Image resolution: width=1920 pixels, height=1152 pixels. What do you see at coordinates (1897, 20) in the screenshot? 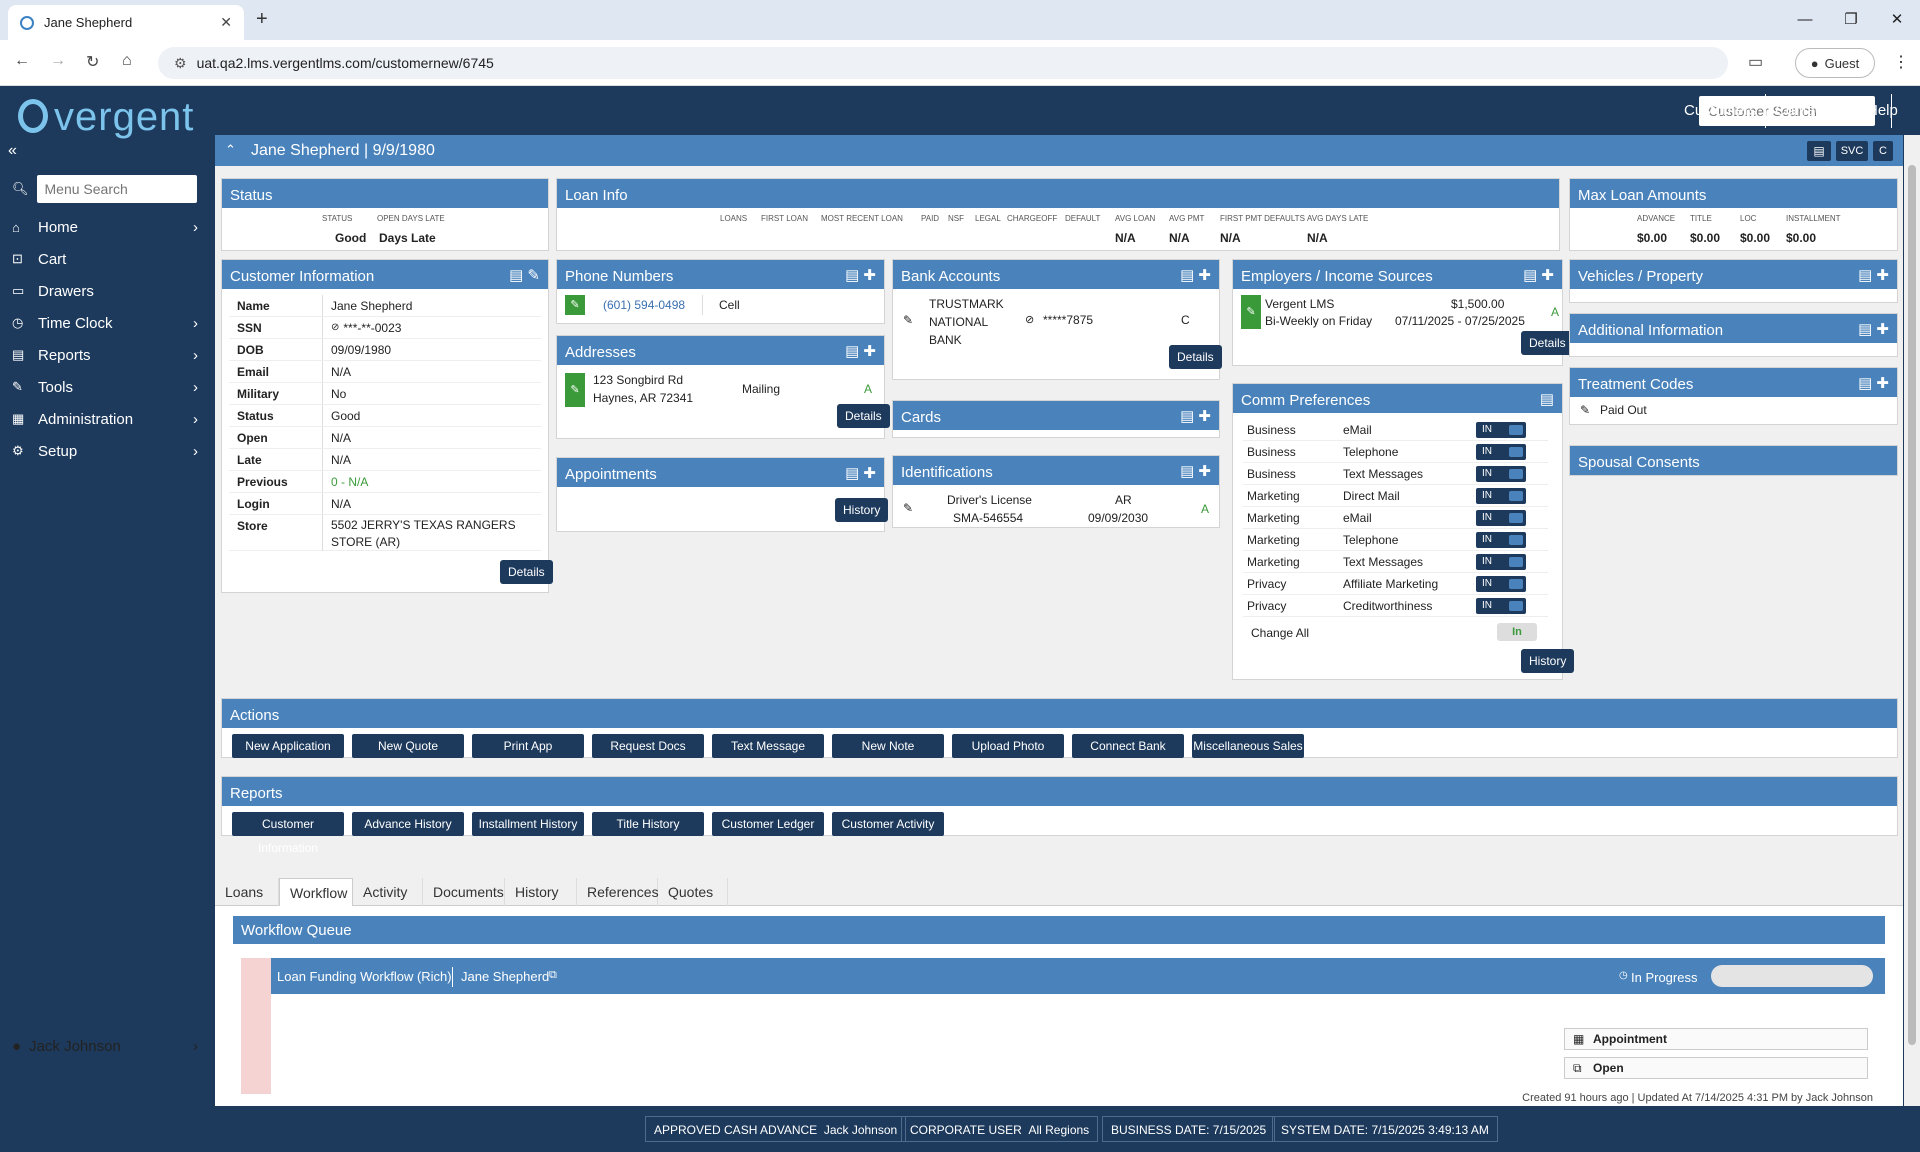
I see `close-window-icon: ✕` at bounding box center [1897, 20].